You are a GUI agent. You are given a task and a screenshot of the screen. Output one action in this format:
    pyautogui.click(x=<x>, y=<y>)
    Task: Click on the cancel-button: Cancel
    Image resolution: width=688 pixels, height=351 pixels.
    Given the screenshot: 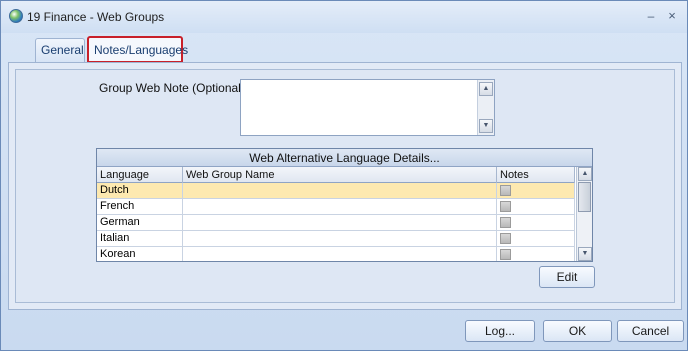 What is the action you would take?
    pyautogui.click(x=650, y=331)
    